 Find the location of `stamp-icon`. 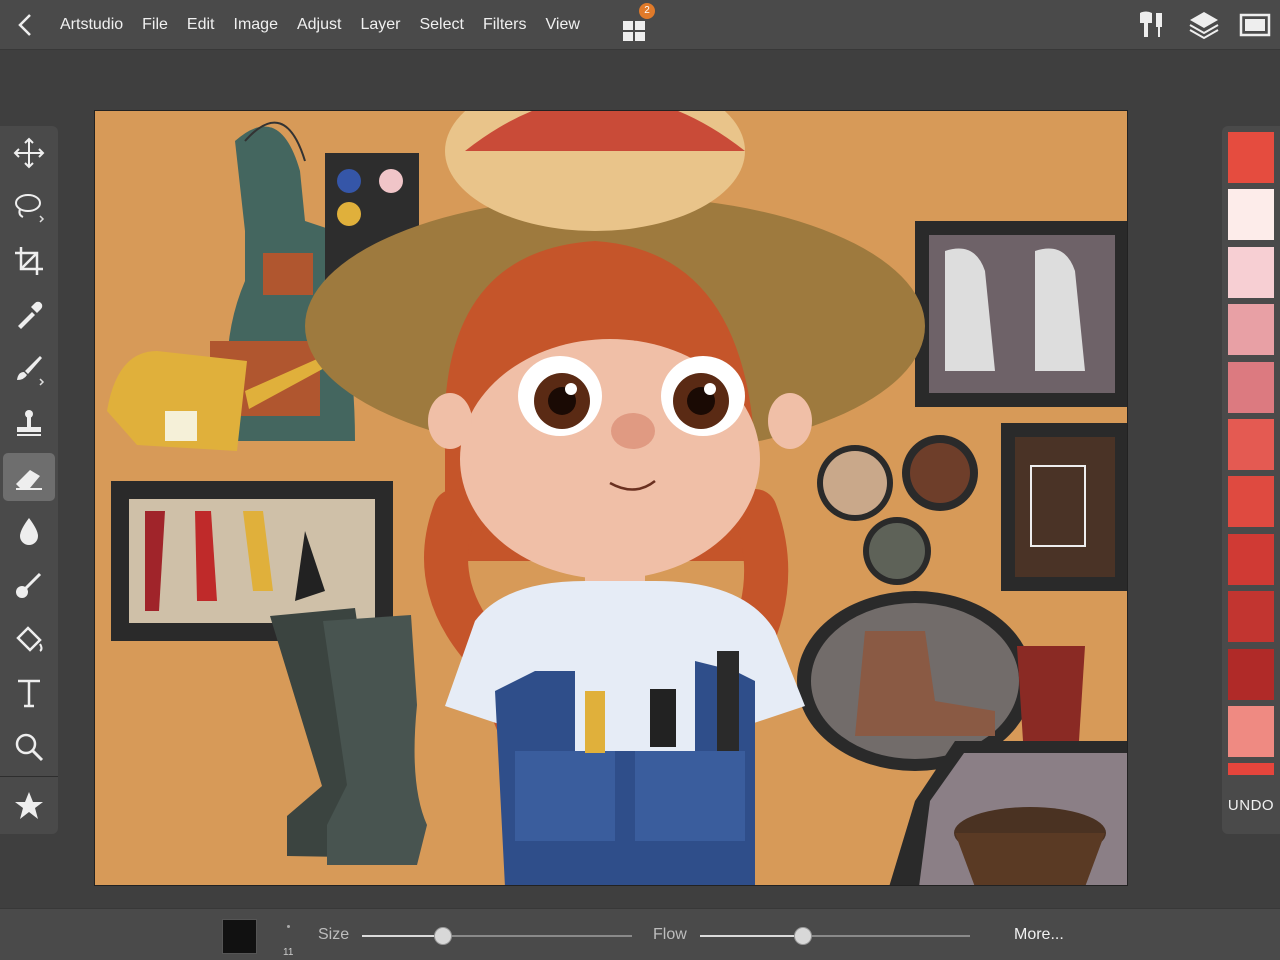

stamp-icon is located at coordinates (29, 423).